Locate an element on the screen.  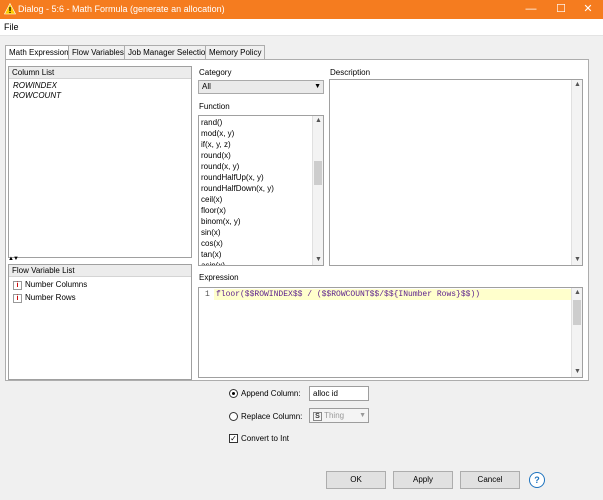
column-item-rowindex: ROWINDEX is located at coordinates (35, 85).